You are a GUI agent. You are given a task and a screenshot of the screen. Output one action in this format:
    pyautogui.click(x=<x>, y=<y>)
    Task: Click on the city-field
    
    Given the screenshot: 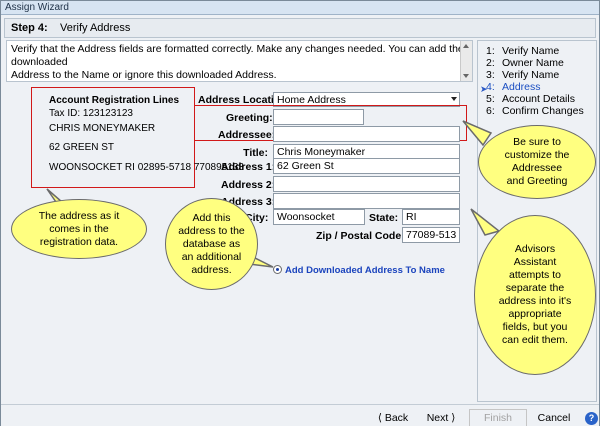 What is the action you would take?
    pyautogui.click(x=319, y=217)
    